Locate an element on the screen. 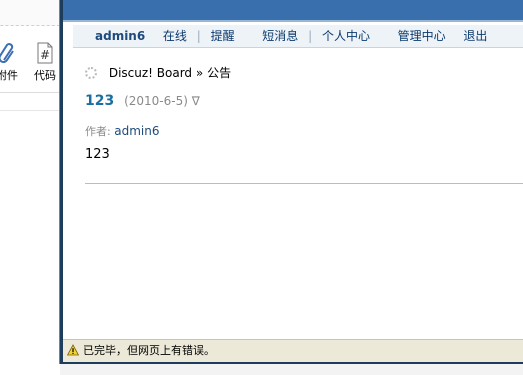  warning-icon is located at coordinates (73, 349).